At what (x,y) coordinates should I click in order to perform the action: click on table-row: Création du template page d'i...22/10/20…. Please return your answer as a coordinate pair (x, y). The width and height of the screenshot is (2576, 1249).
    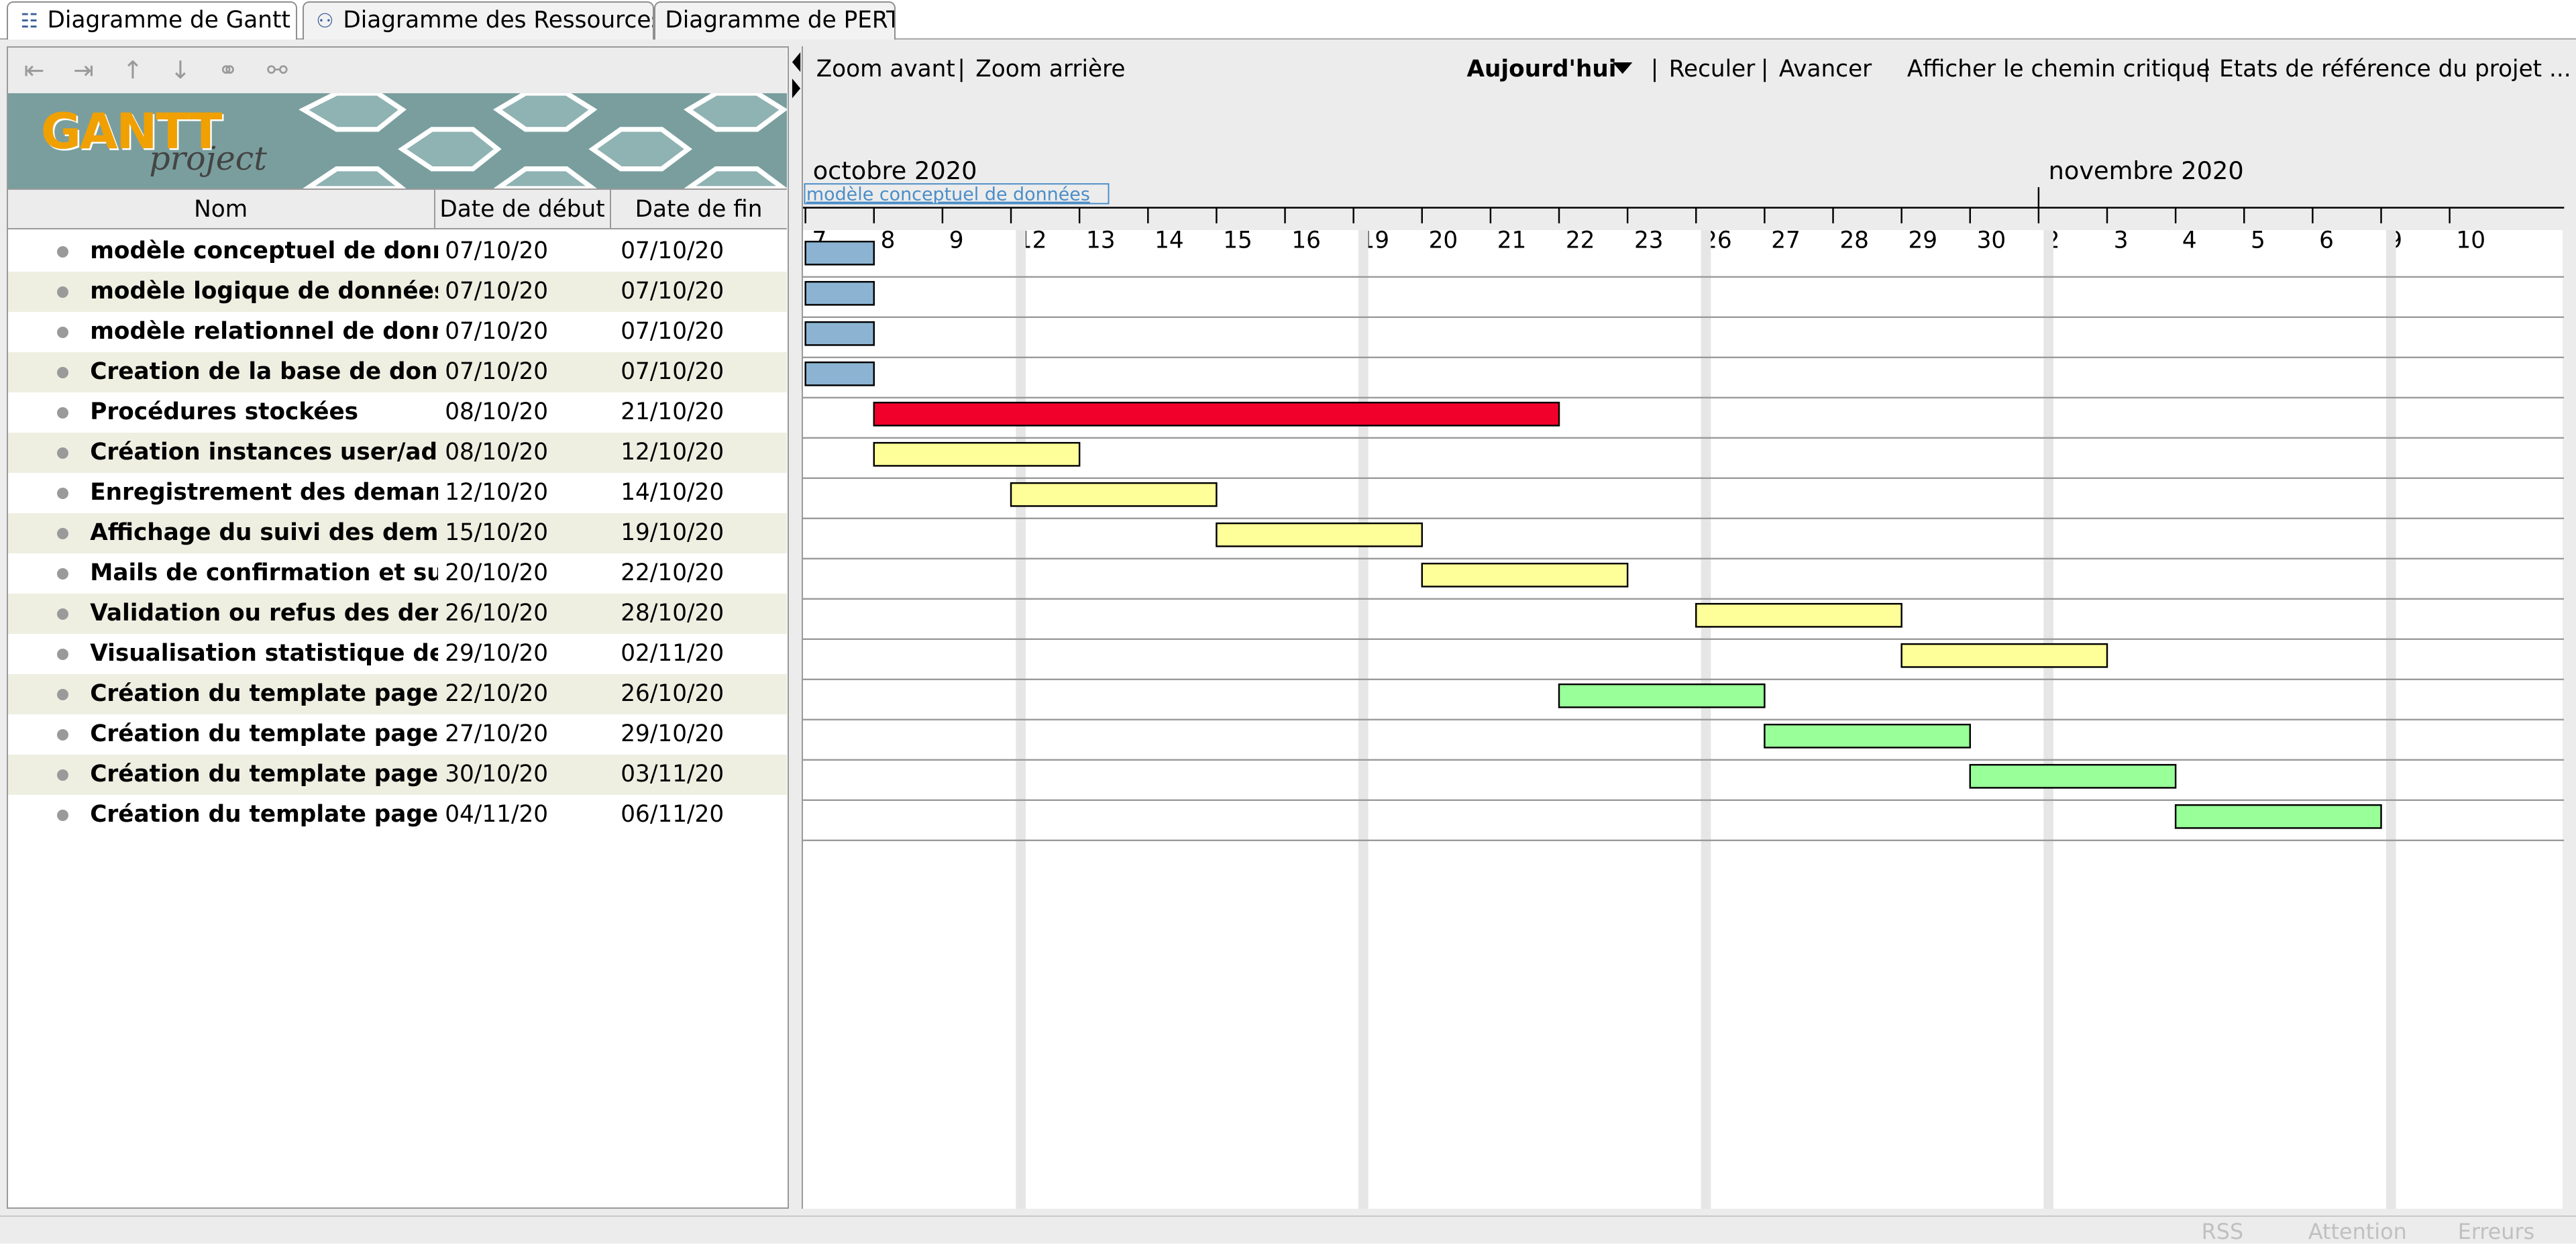
    Looking at the image, I should click on (397, 693).